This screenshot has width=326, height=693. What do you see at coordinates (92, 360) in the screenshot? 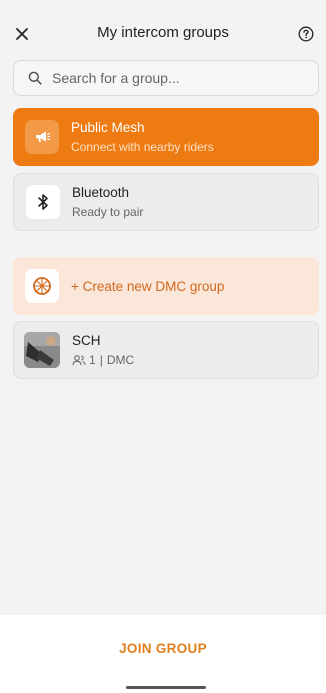
I see `member-count: 1` at bounding box center [92, 360].